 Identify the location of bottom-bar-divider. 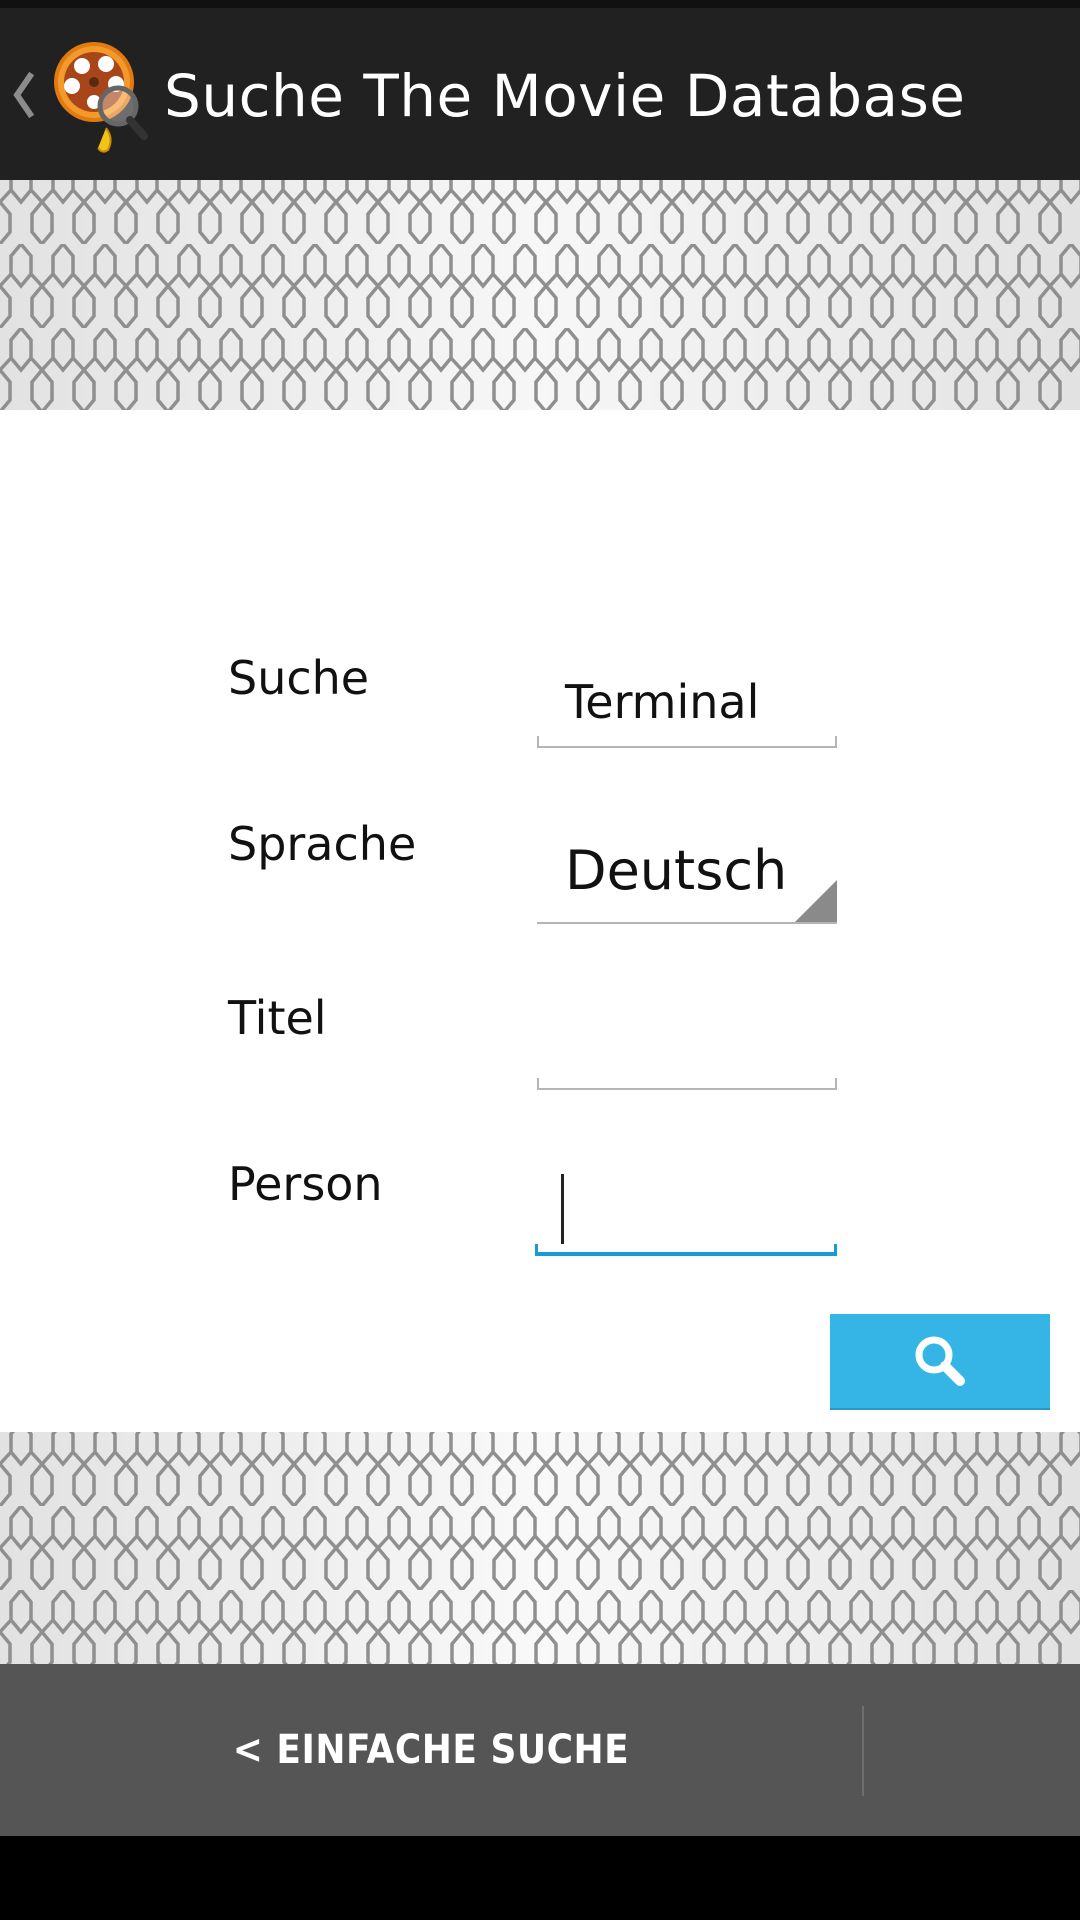
(863, 1751).